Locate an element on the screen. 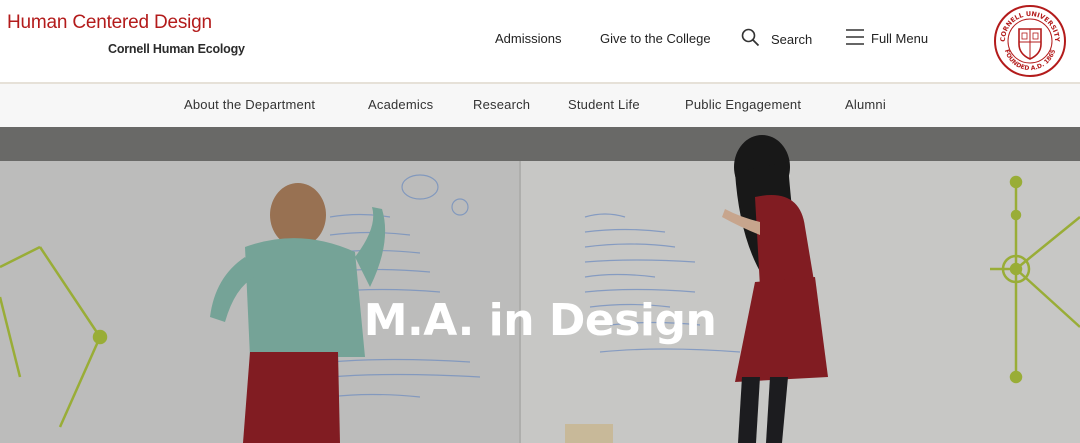 This screenshot has height=443, width=1080. admissions-link: Admissions is located at coordinates (528, 38).